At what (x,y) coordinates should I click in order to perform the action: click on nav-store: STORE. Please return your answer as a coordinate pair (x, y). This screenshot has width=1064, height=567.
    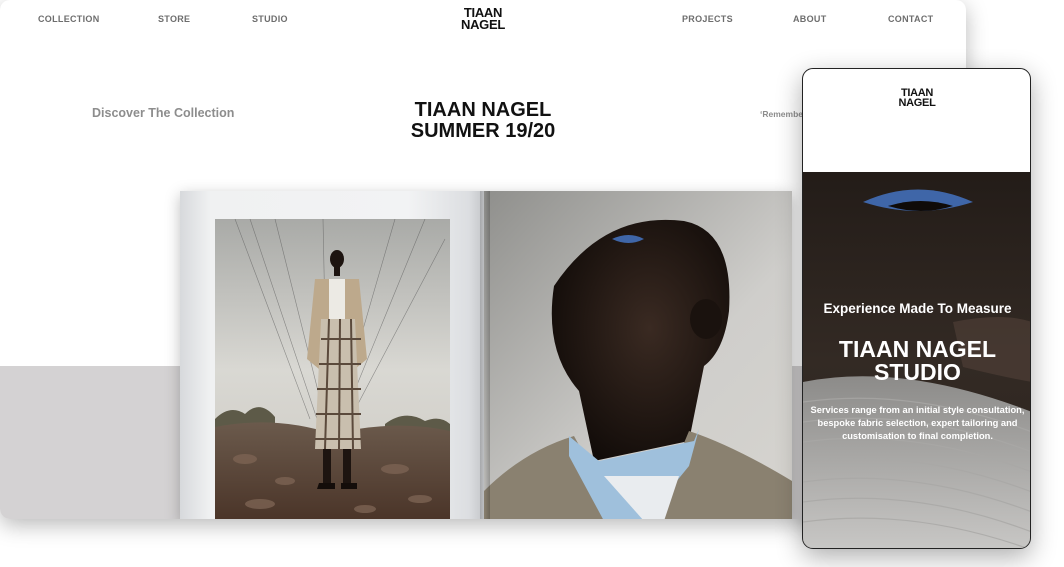
    Looking at the image, I should click on (174, 19).